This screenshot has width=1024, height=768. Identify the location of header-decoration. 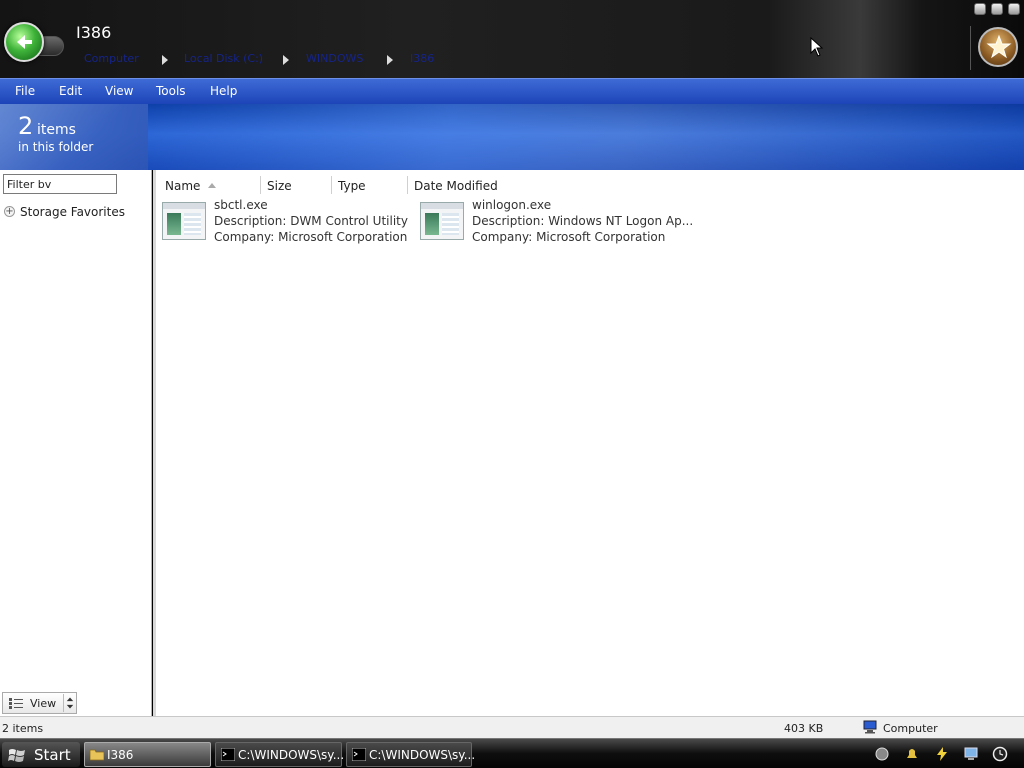
(582, 137).